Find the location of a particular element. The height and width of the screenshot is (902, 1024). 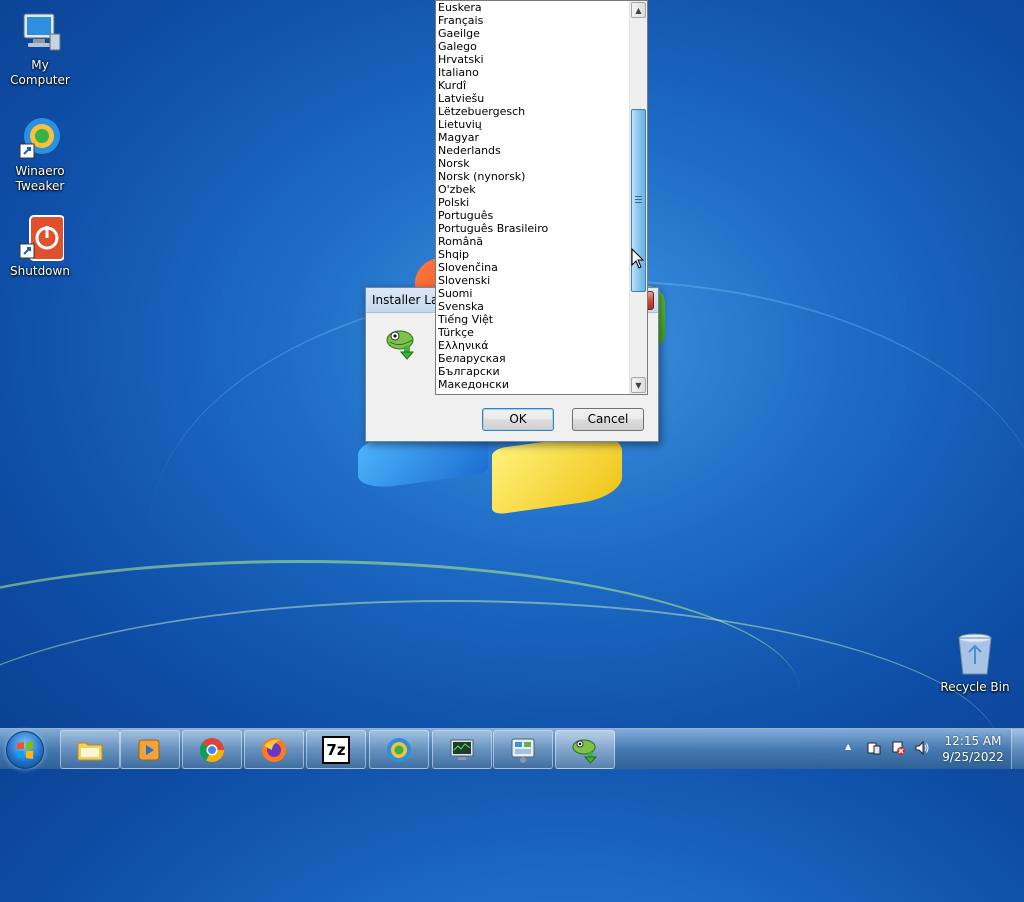

show-desktop-button is located at coordinates (1017, 749).